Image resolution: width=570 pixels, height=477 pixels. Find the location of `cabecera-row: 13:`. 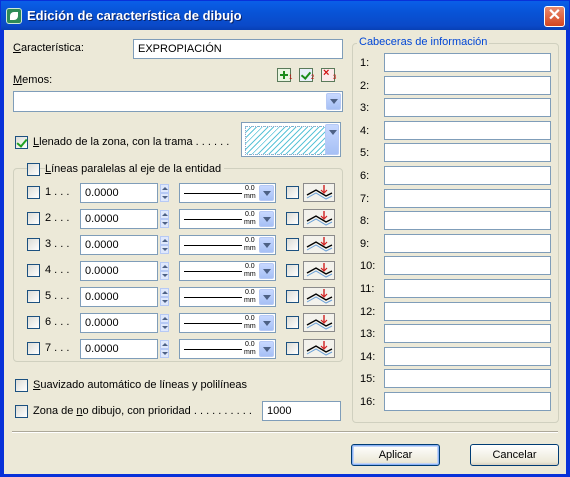

cabecera-row: 13: is located at coordinates (284, 334).